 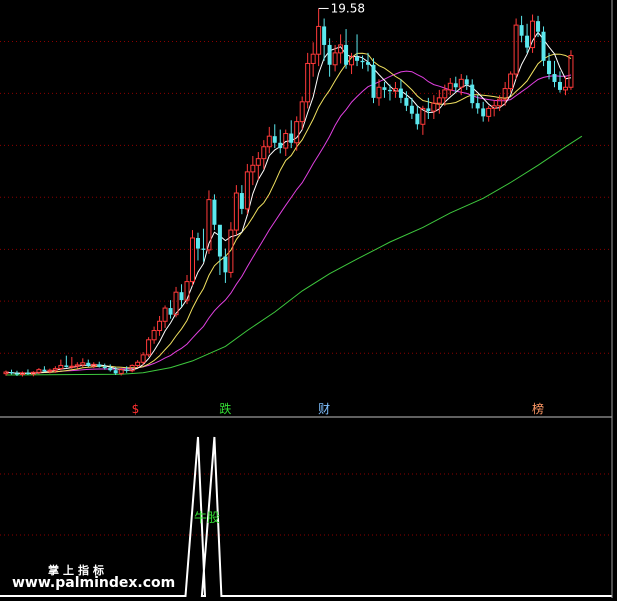 What do you see at coordinates (538, 408) in the screenshot?
I see `signal-bang: 榜` at bounding box center [538, 408].